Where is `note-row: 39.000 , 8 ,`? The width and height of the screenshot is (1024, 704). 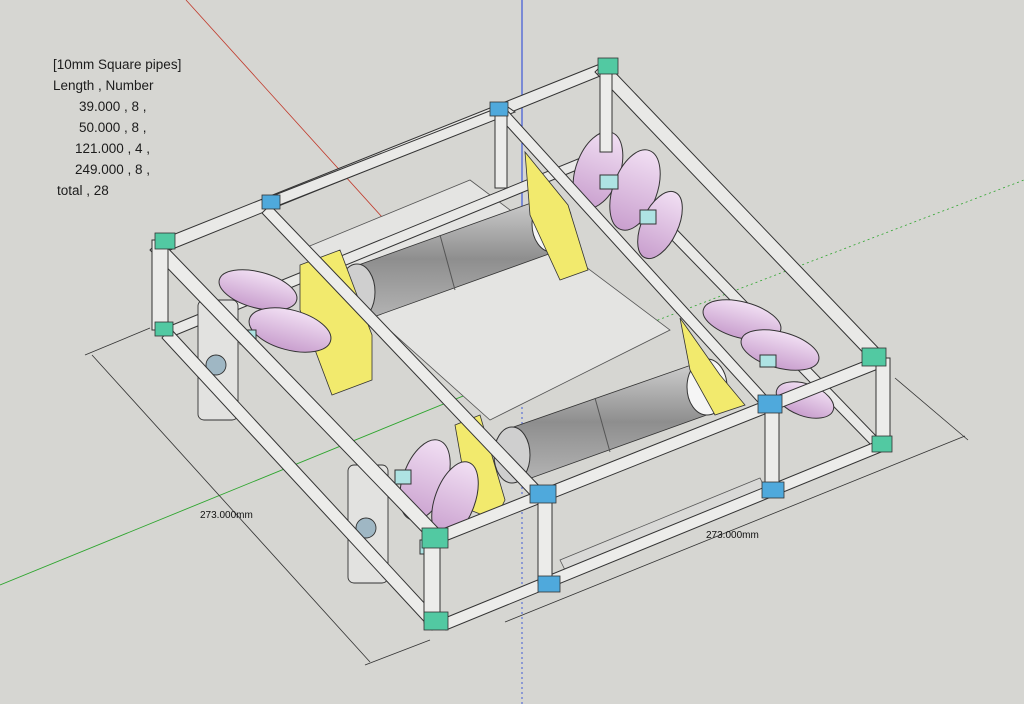 note-row: 39.000 , 8 , is located at coordinates (113, 106).